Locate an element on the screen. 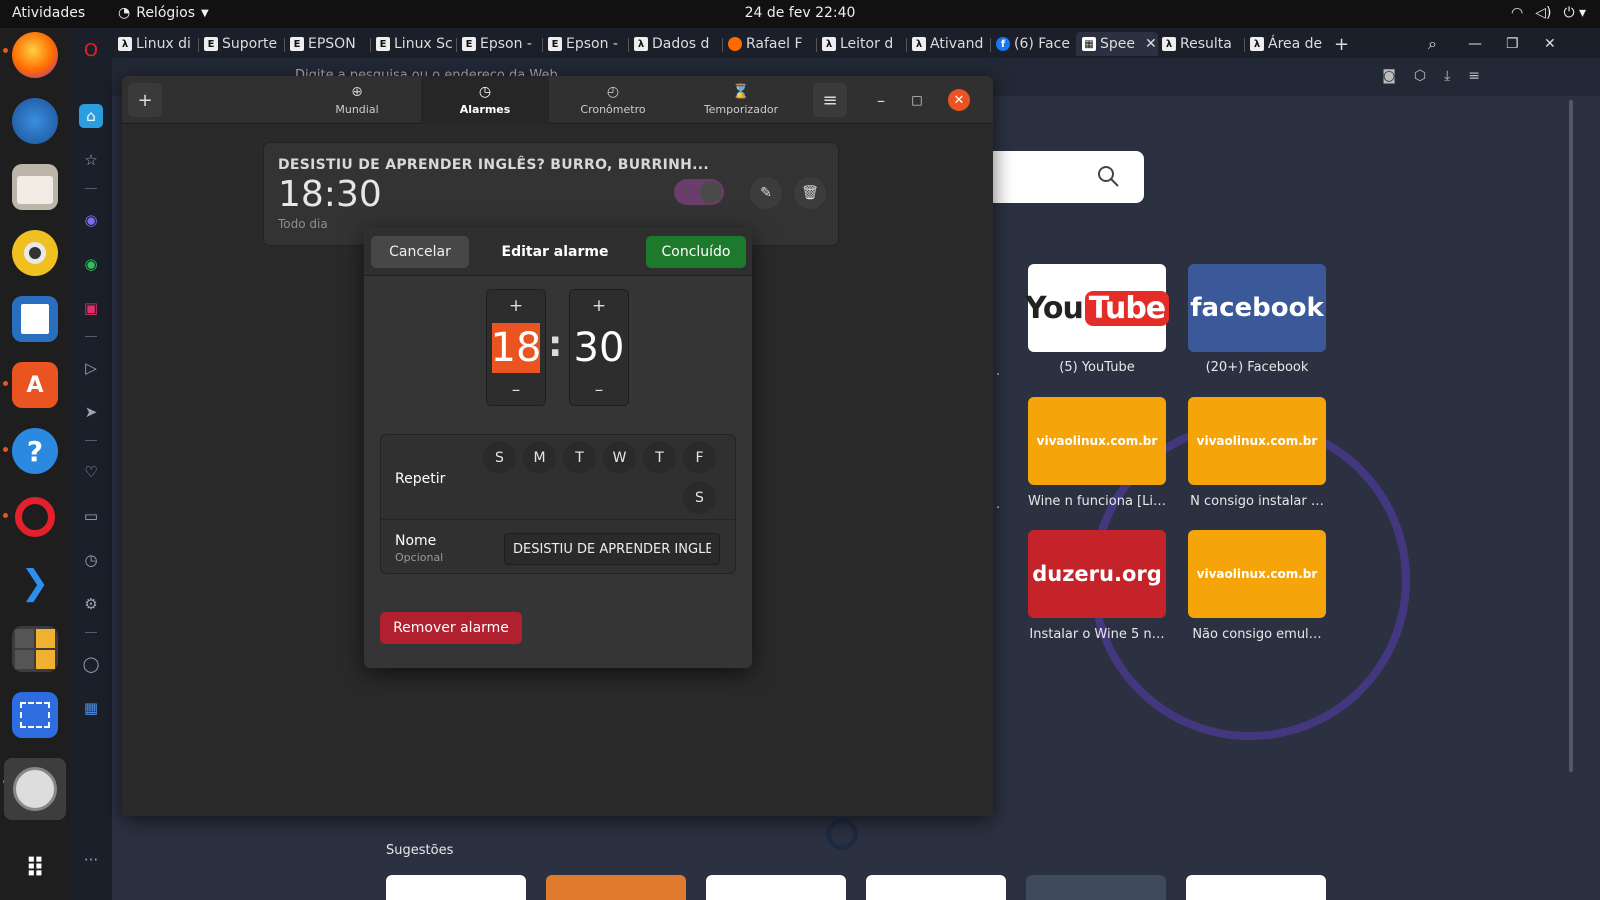 This screenshot has width=1600, height=900. browser-tab: λ Dados d is located at coordinates (676, 44).